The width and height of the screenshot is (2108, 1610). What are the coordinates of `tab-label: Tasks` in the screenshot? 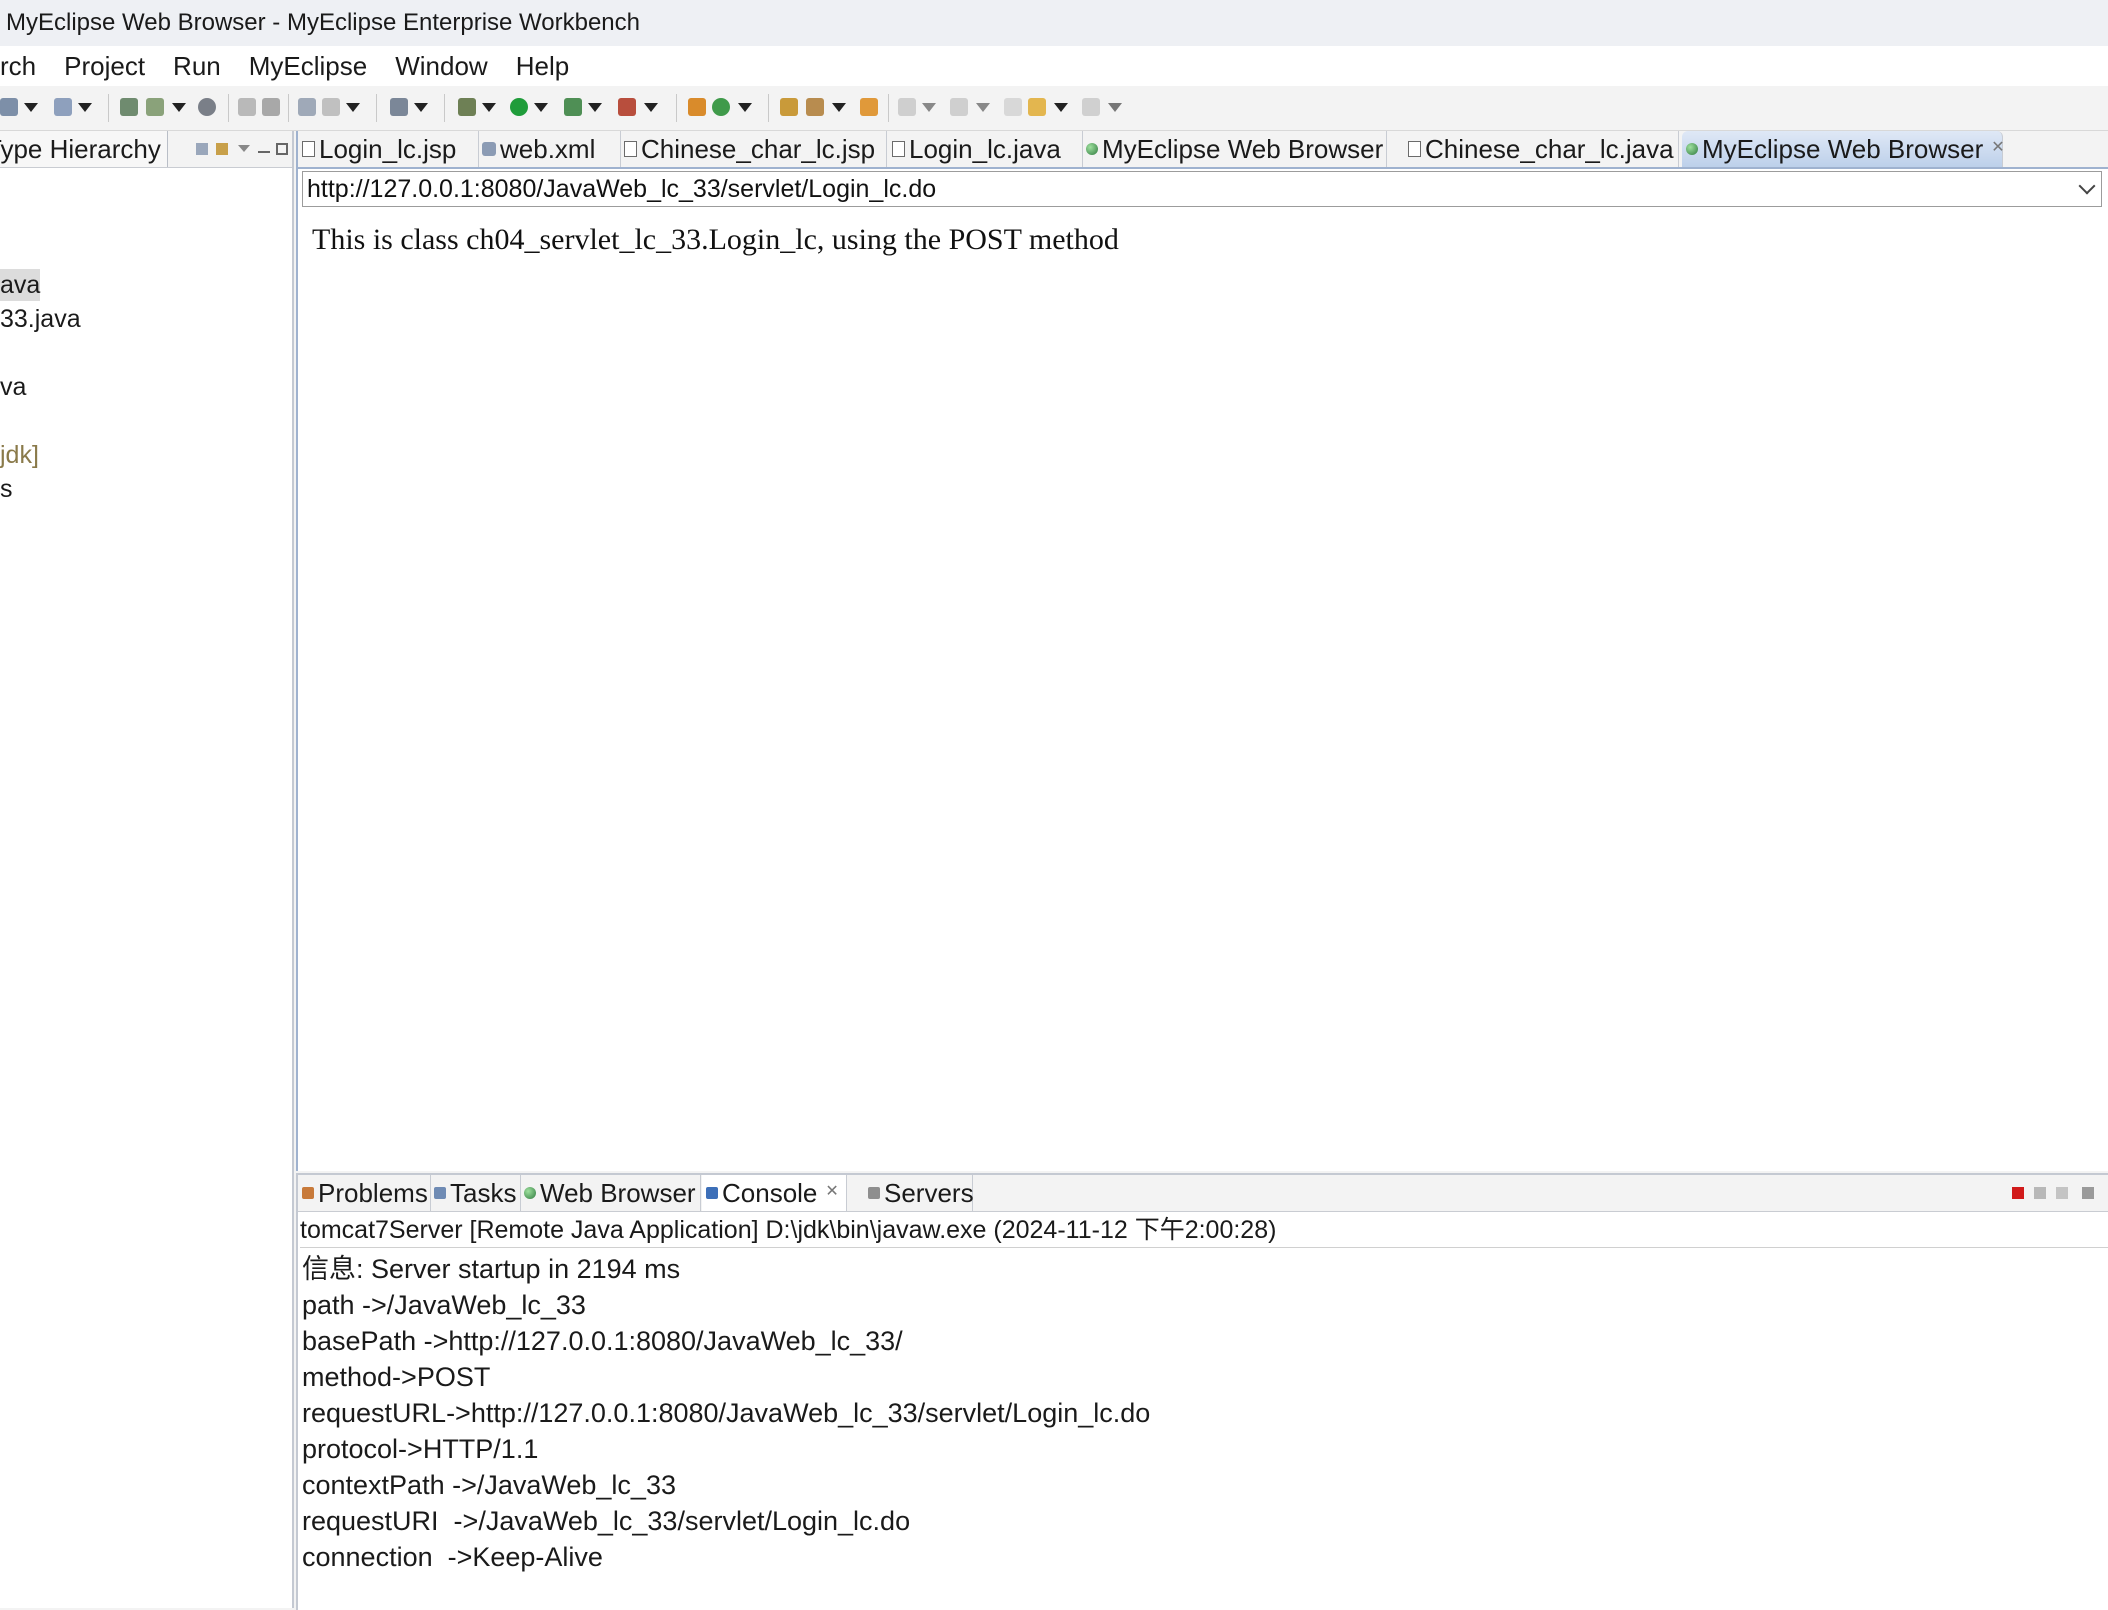 It's located at (483, 1193).